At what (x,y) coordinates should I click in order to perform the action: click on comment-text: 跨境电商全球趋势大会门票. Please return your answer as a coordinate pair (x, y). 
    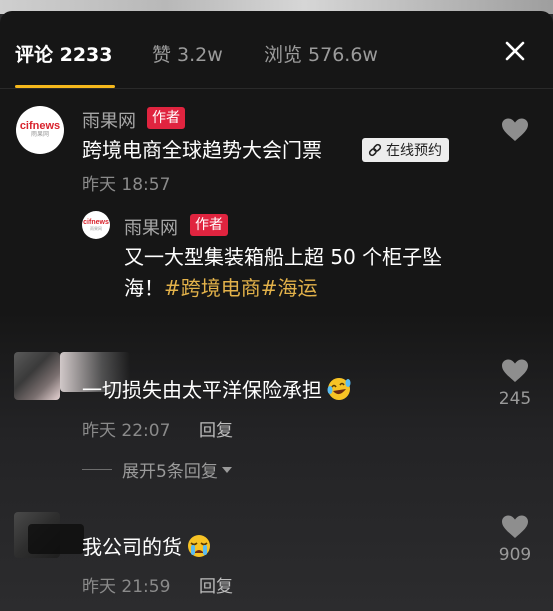
    Looking at the image, I should click on (202, 150).